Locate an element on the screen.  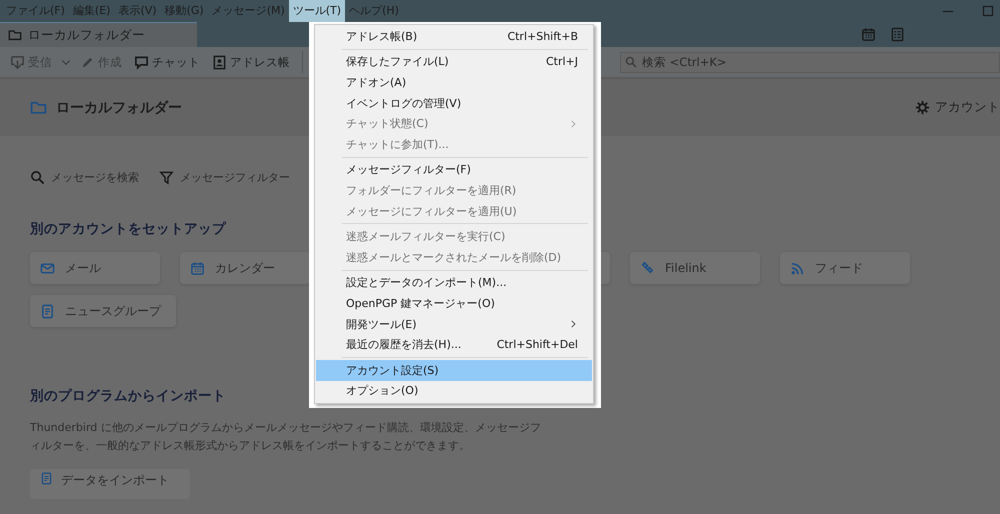
account-type-button: メール is located at coordinates (95, 268).